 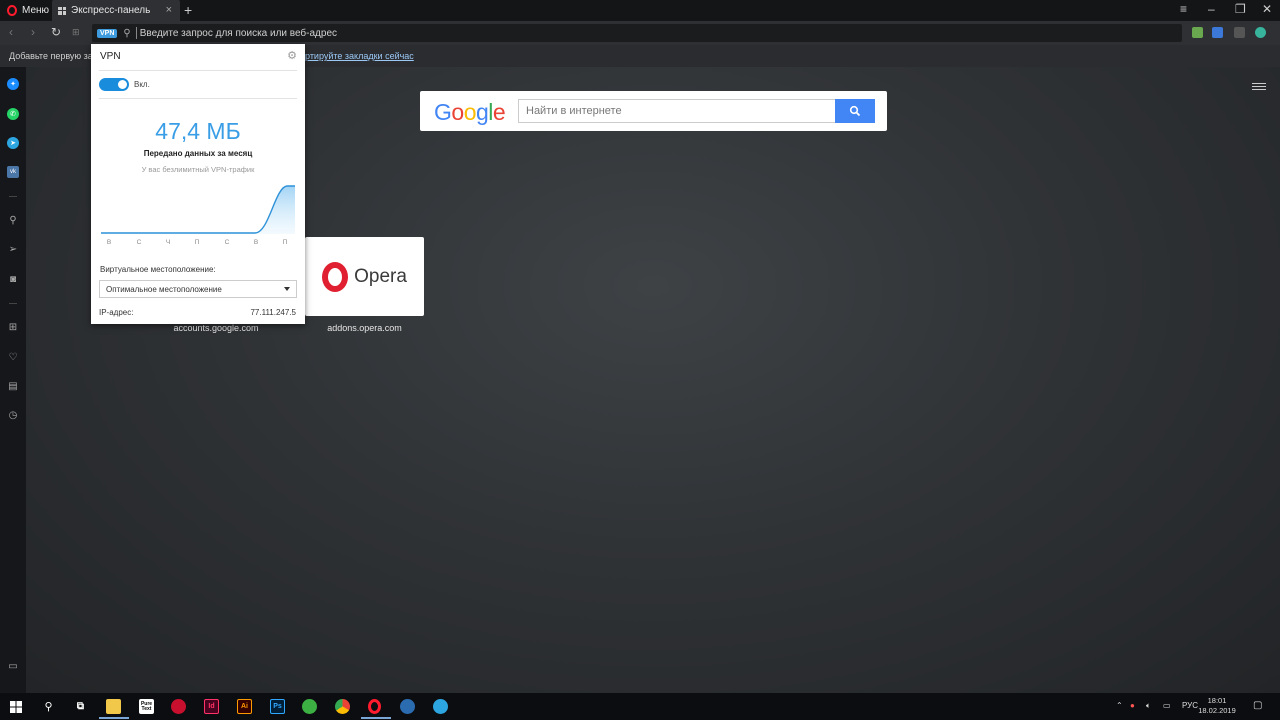 I want to click on google-logo: Google, so click(x=470, y=112).